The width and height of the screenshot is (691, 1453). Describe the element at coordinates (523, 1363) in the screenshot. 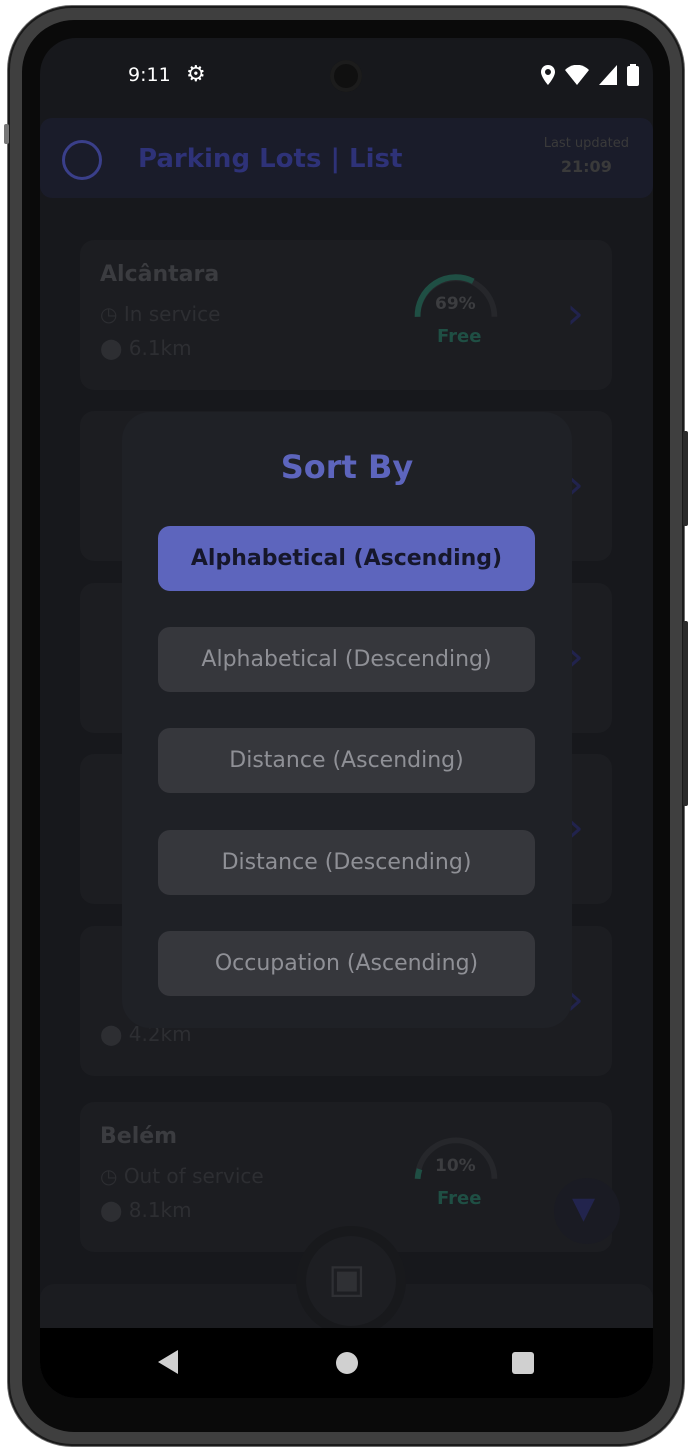

I see `recent-apps-icon` at that location.